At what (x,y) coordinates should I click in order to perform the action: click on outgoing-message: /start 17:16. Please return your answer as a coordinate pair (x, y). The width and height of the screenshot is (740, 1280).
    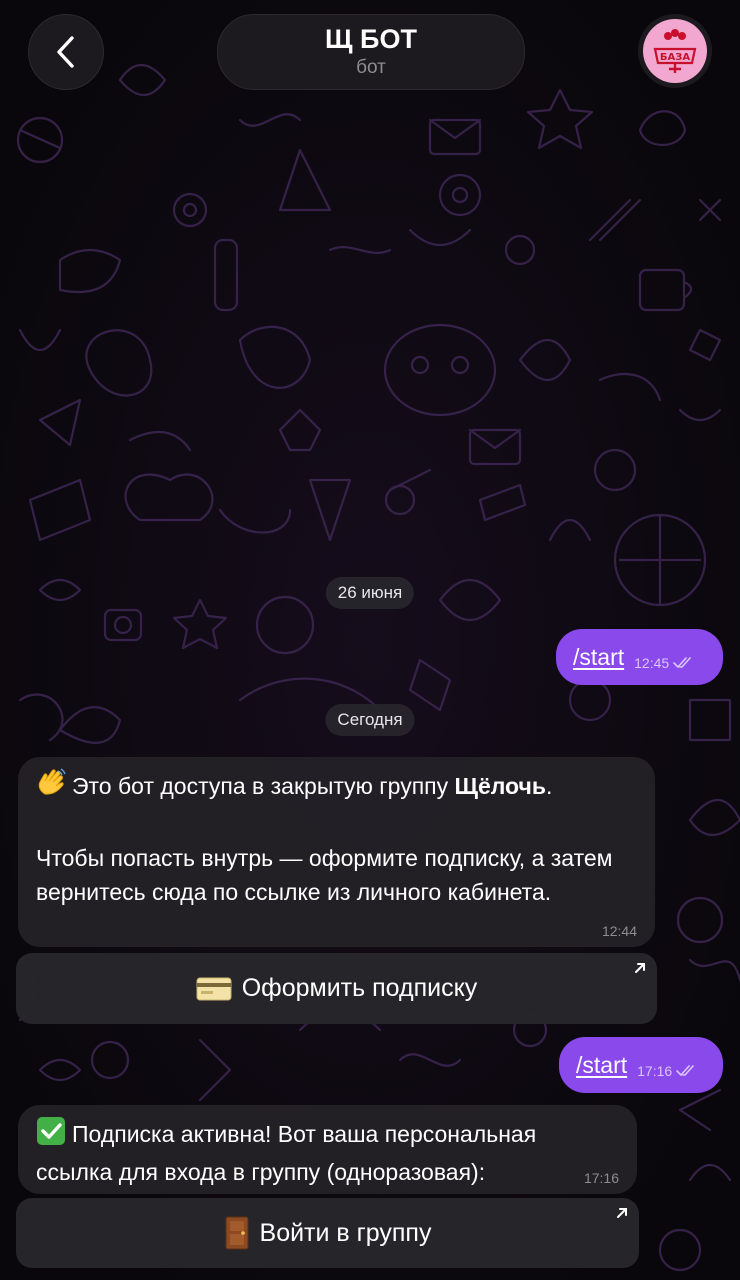
    Looking at the image, I should click on (641, 1065).